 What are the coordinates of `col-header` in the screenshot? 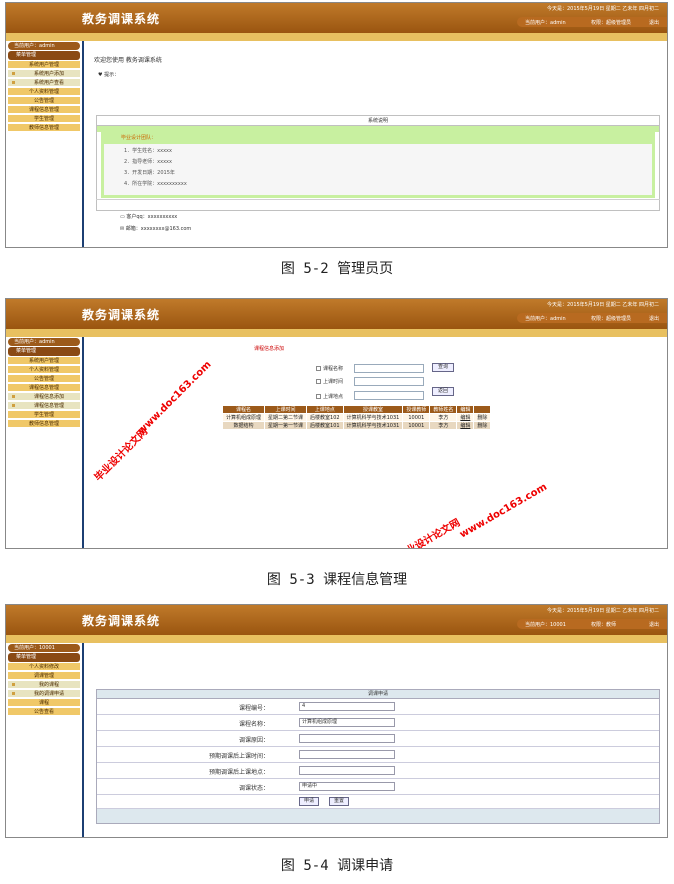 It's located at (482, 409).